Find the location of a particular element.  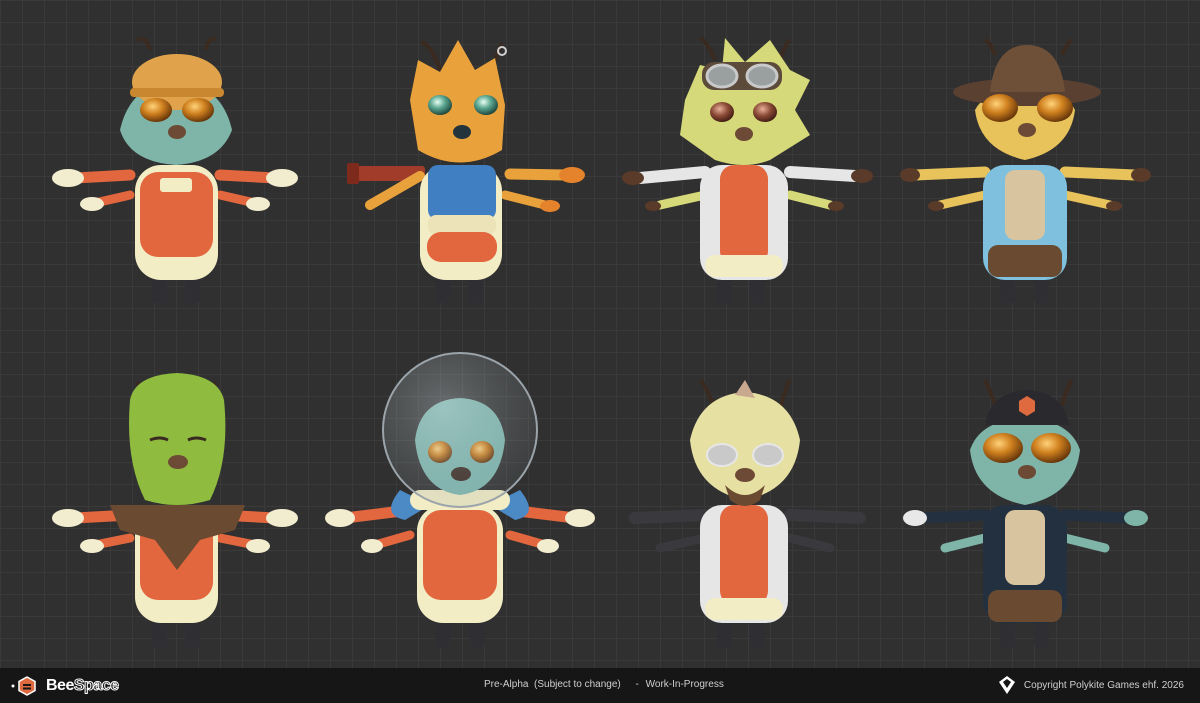

character-green-scout is located at coordinates (175, 510).